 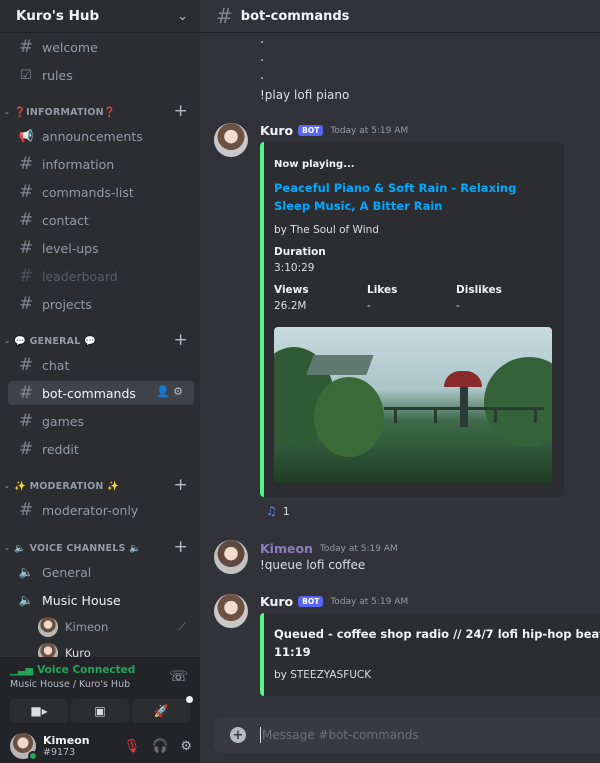 I want to click on camera-icon: ■▸, so click(x=39, y=711).